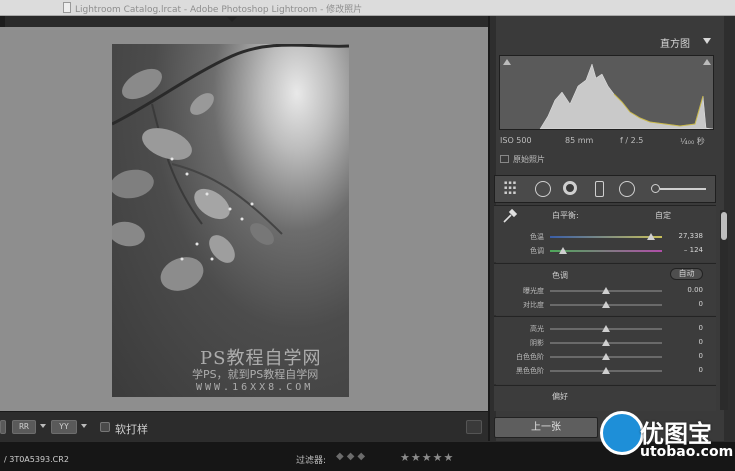 This screenshot has height=471, width=735. I want to click on swap-settings-caret-icon, so click(84, 426).